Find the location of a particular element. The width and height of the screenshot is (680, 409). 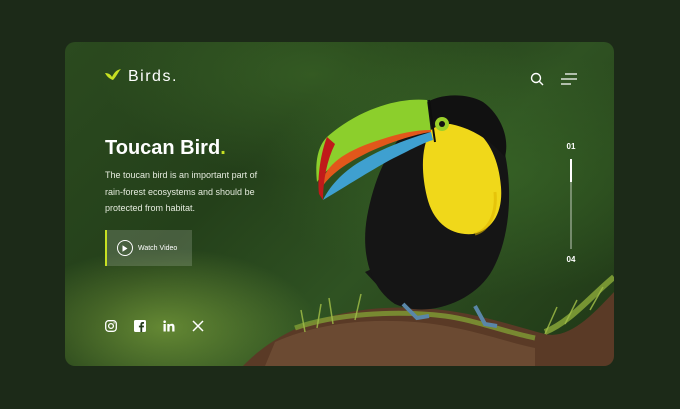

bird-logo-icon is located at coordinates (113, 77).